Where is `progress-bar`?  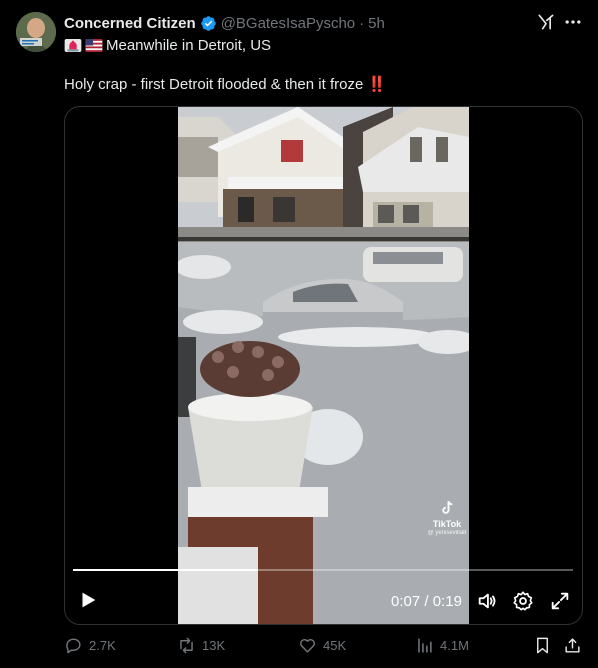
progress-bar is located at coordinates (323, 570).